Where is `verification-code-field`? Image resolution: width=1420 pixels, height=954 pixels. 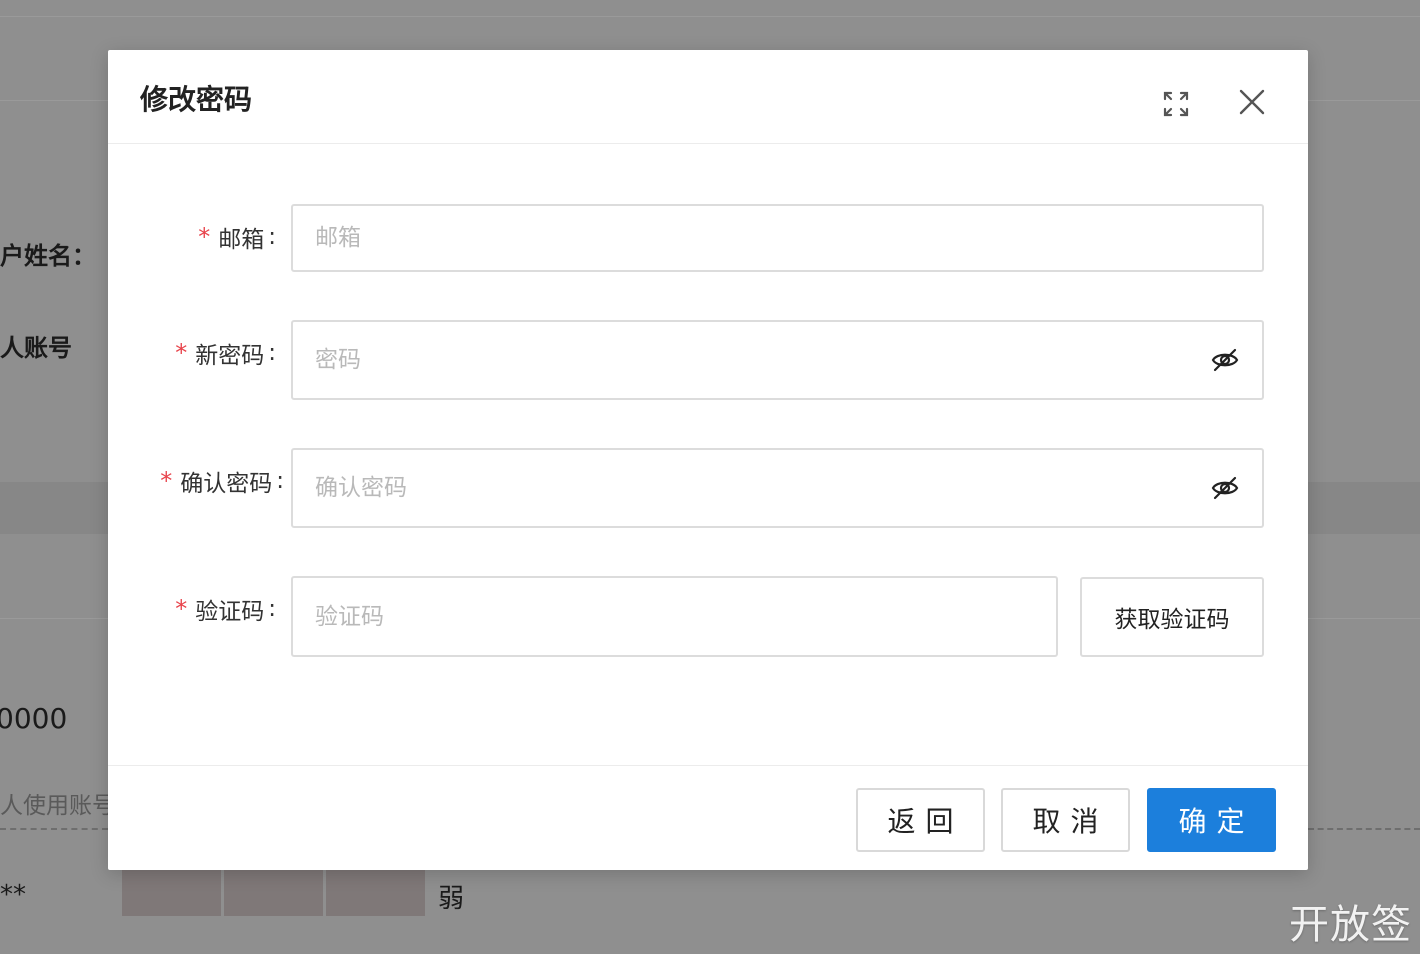
verification-code-field is located at coordinates (674, 616).